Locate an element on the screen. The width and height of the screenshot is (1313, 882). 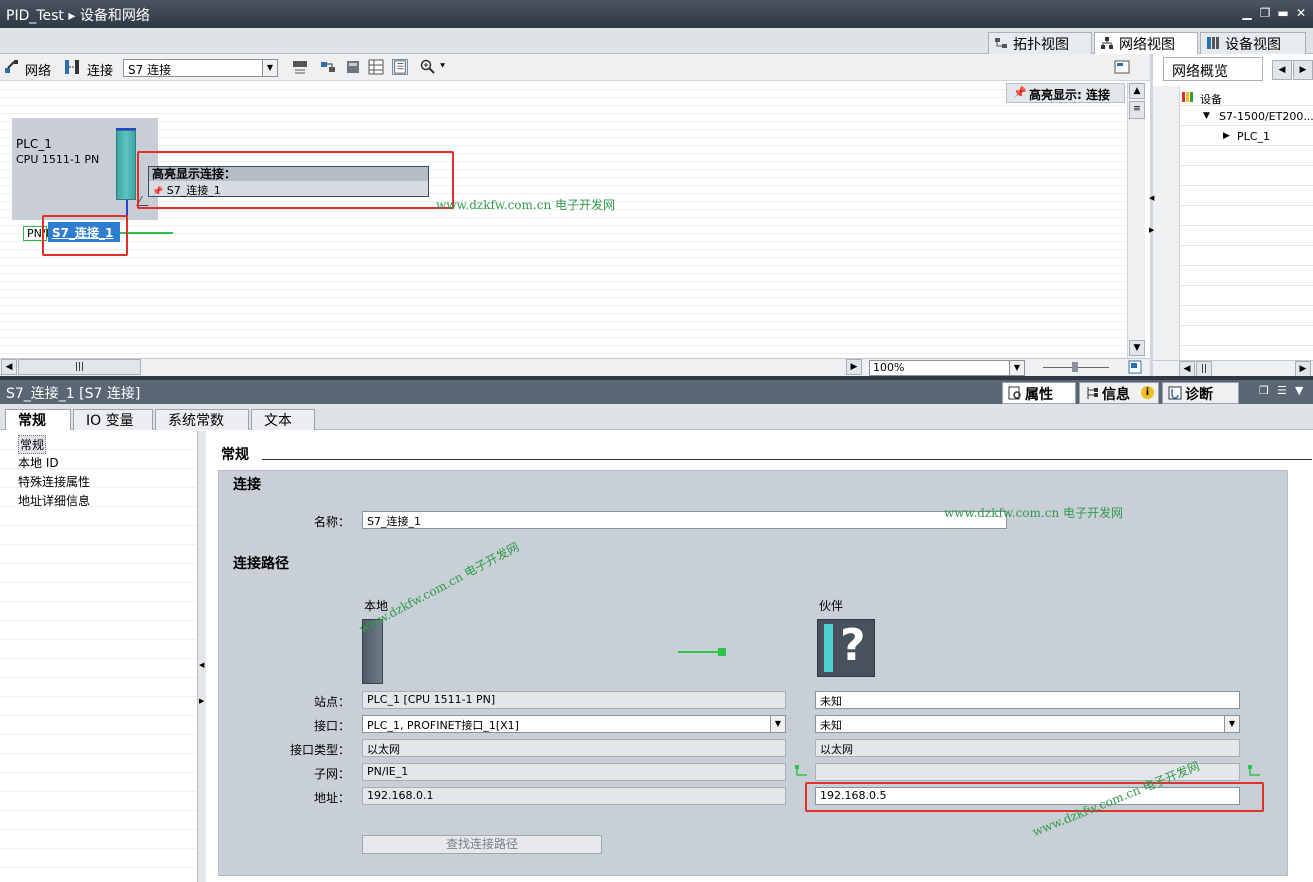
overview-hscrollbar: ◀ || ▶ is located at coordinates (1233, 368).